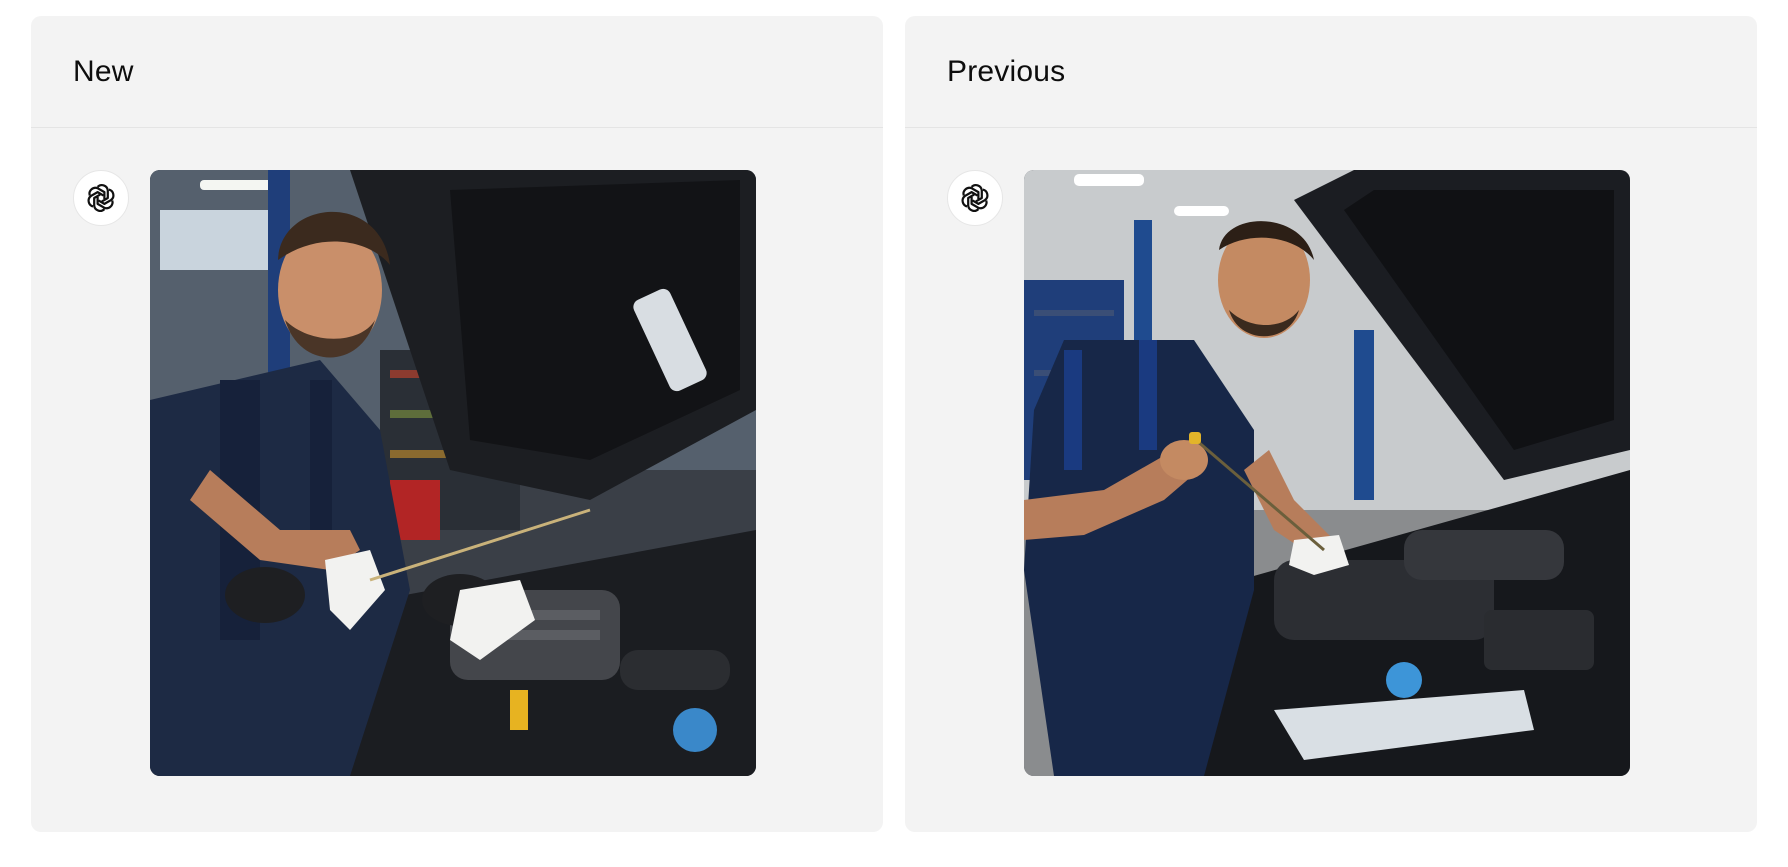 The height and width of the screenshot is (867, 1788). I want to click on panel-header: Previous, so click(1331, 72).